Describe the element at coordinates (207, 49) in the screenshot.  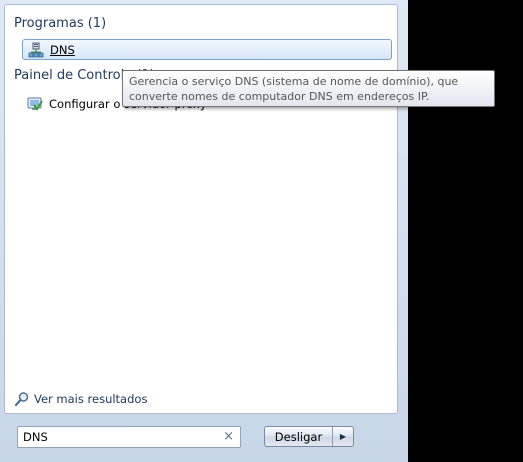
I see `result-item-dns: DNS` at that location.